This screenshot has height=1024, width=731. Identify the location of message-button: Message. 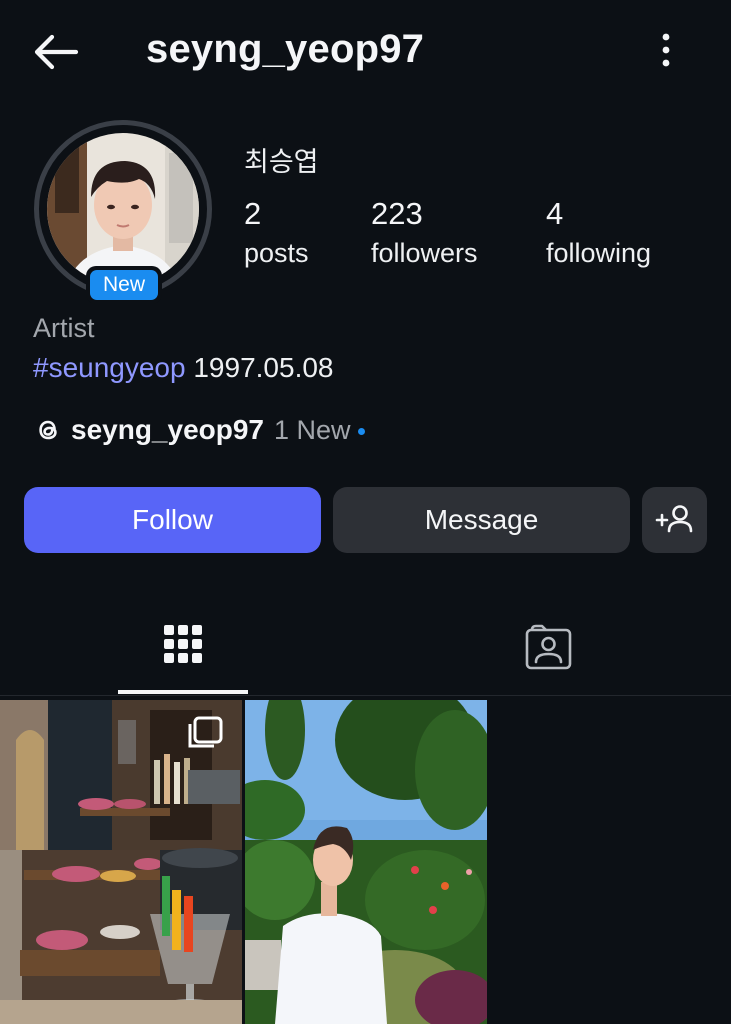
(481, 520).